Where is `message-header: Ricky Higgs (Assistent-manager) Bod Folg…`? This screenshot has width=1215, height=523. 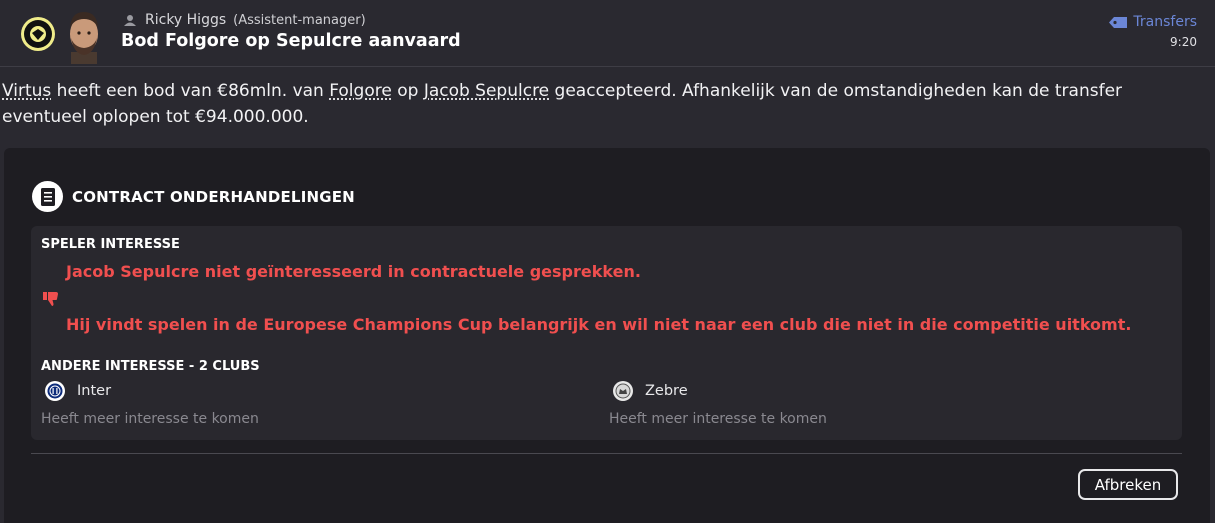
message-header: Ricky Higgs (Assistent-manager) Bod Folg… is located at coordinates (607, 33).